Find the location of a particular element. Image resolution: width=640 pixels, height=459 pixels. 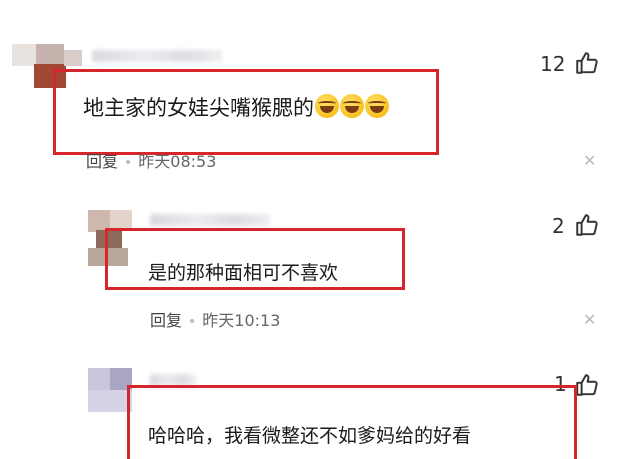

timestamp: 昨天10:13 is located at coordinates (241, 320).